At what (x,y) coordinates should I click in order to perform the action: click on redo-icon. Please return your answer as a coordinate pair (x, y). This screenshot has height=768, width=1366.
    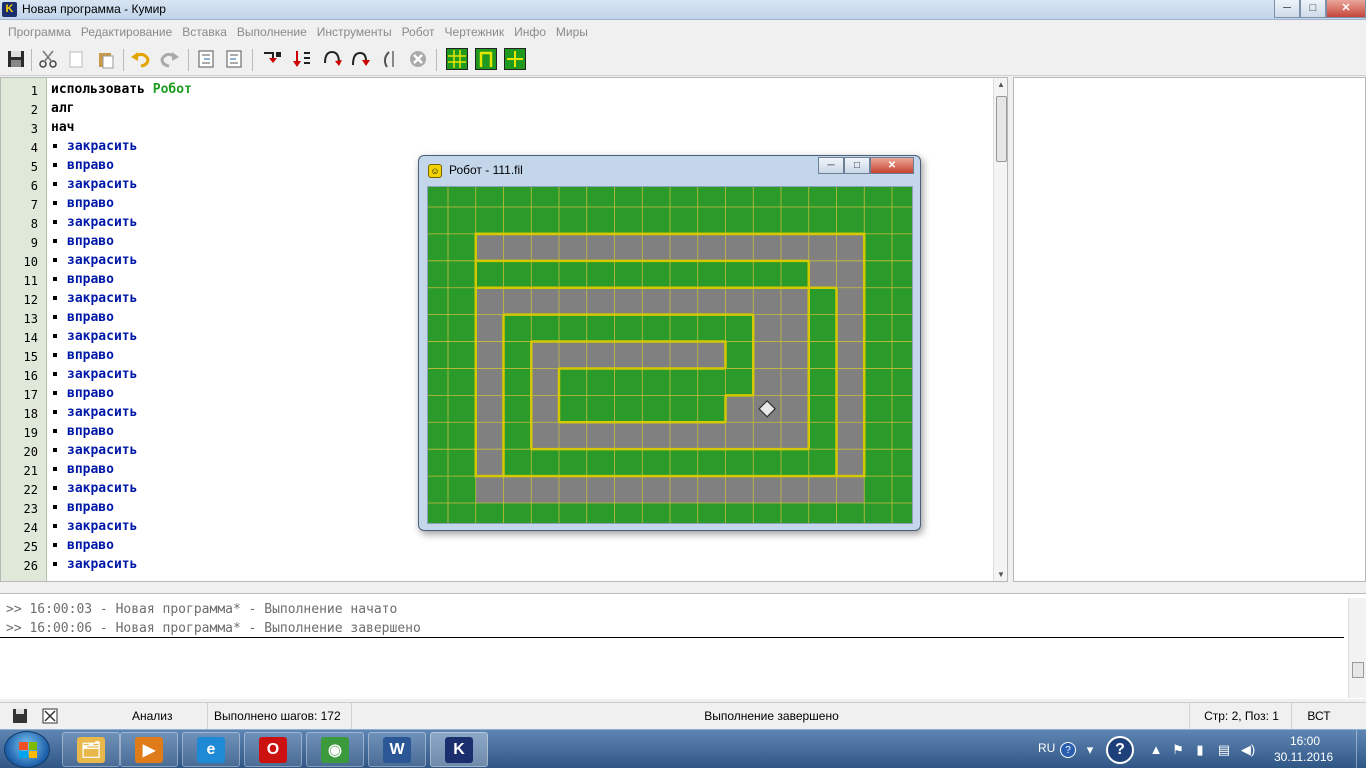
    Looking at the image, I should click on (170, 59).